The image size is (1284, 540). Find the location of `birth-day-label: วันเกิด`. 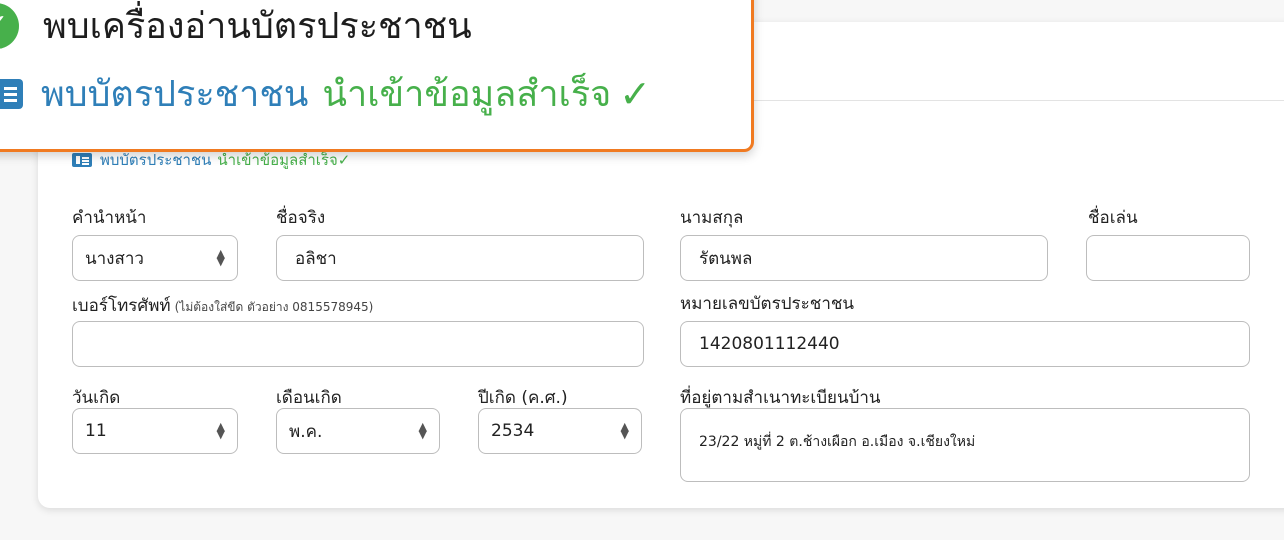

birth-day-label: วันเกิด is located at coordinates (96, 398).